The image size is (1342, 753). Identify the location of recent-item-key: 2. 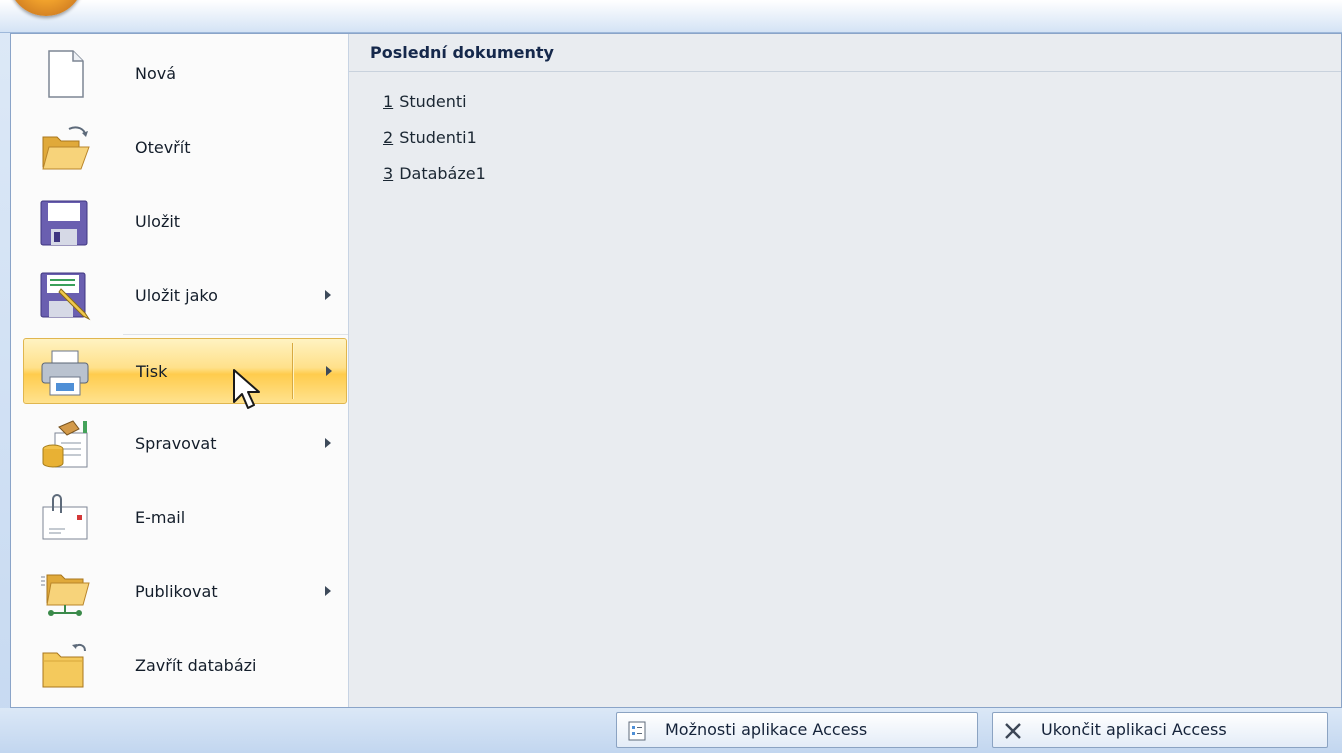
(388, 137).